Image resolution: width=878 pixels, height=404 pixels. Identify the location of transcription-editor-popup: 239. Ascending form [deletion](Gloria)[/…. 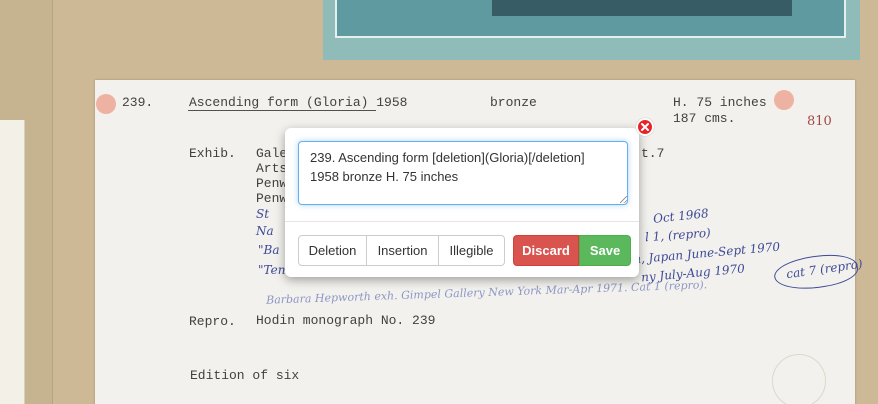
(462, 202).